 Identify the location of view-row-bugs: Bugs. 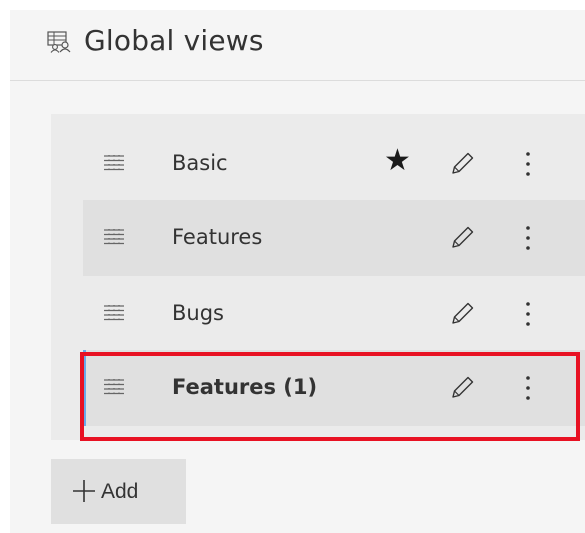
(334, 314).